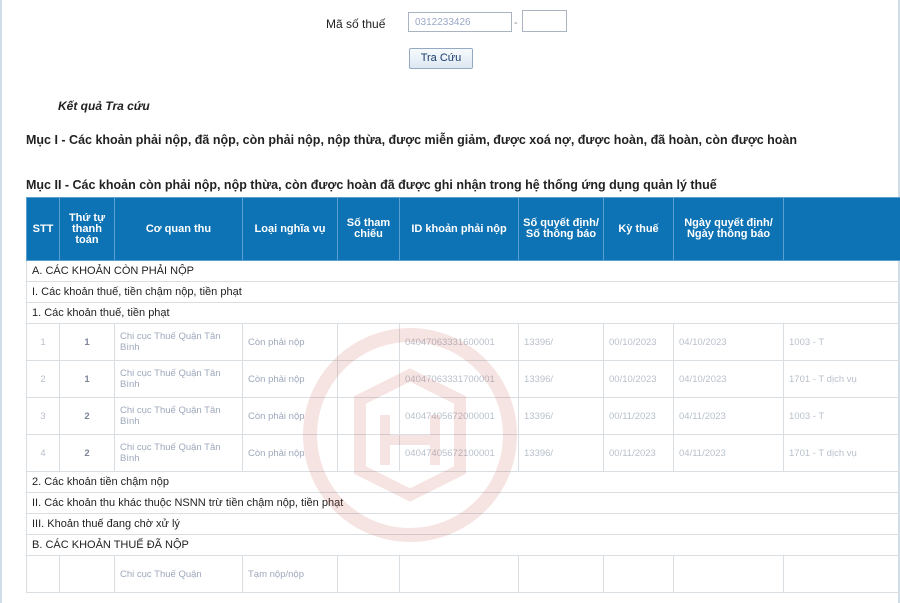 The image size is (900, 603). I want to click on header-reference-number: Số tham chiếu, so click(368, 229).